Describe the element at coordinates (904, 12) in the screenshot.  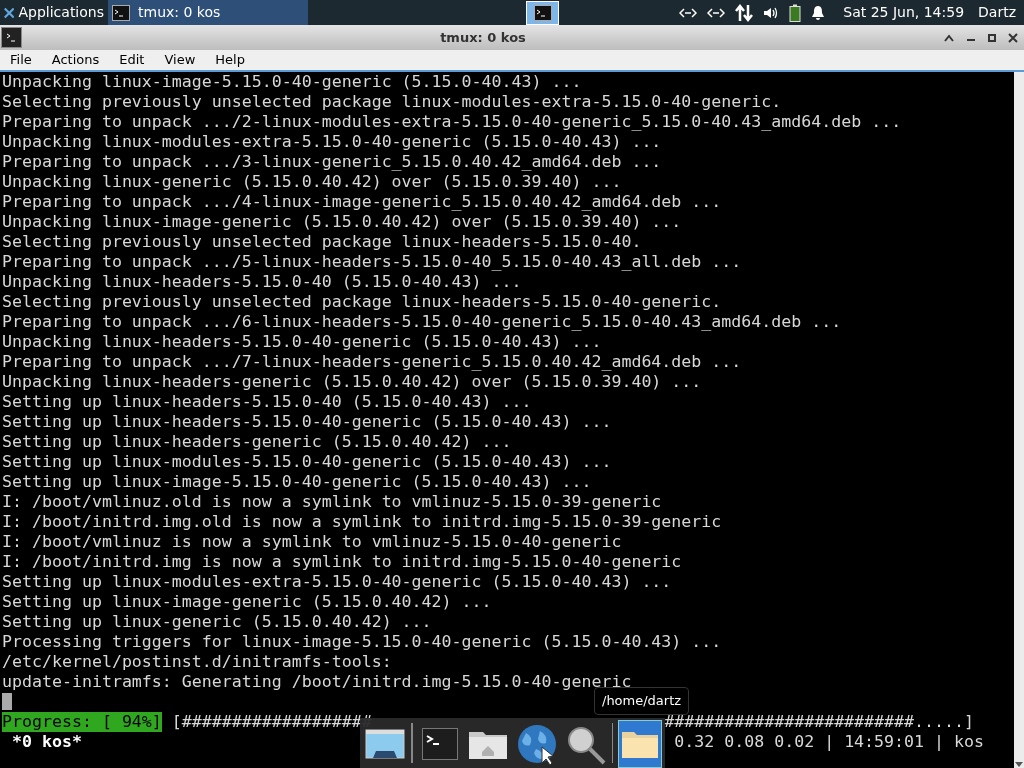
I see `clock: Sat 25 Jun, 14:59` at that location.